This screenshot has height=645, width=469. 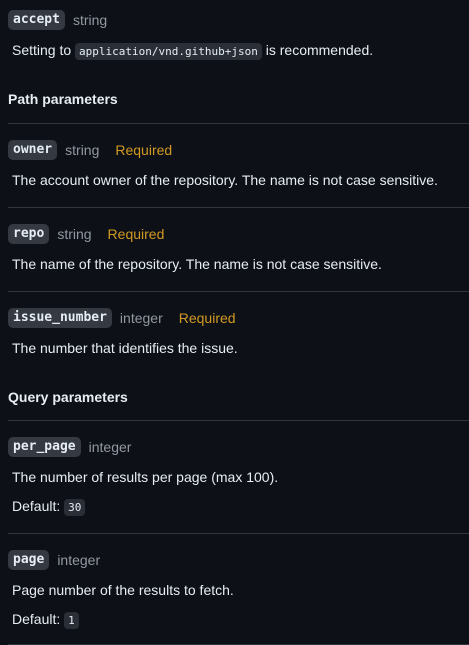 I want to click on param-name: issue_number, so click(x=60, y=318).